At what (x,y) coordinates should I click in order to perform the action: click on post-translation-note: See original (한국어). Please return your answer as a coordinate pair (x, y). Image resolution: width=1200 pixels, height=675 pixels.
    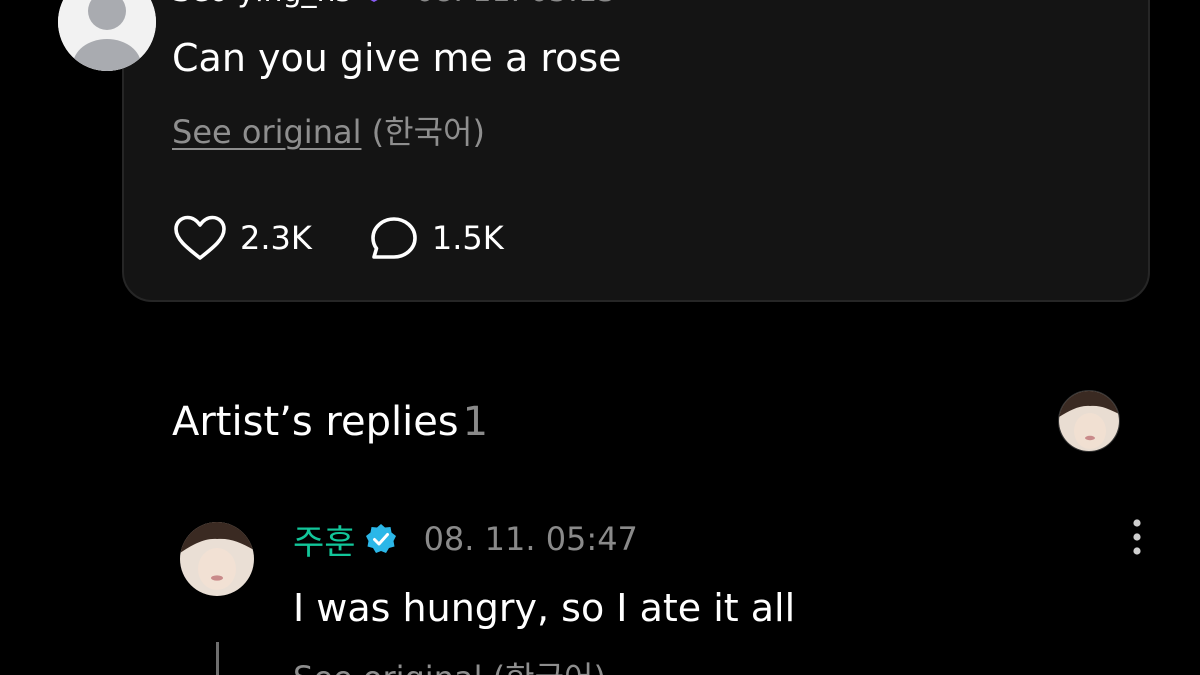
    Looking at the image, I should click on (328, 132).